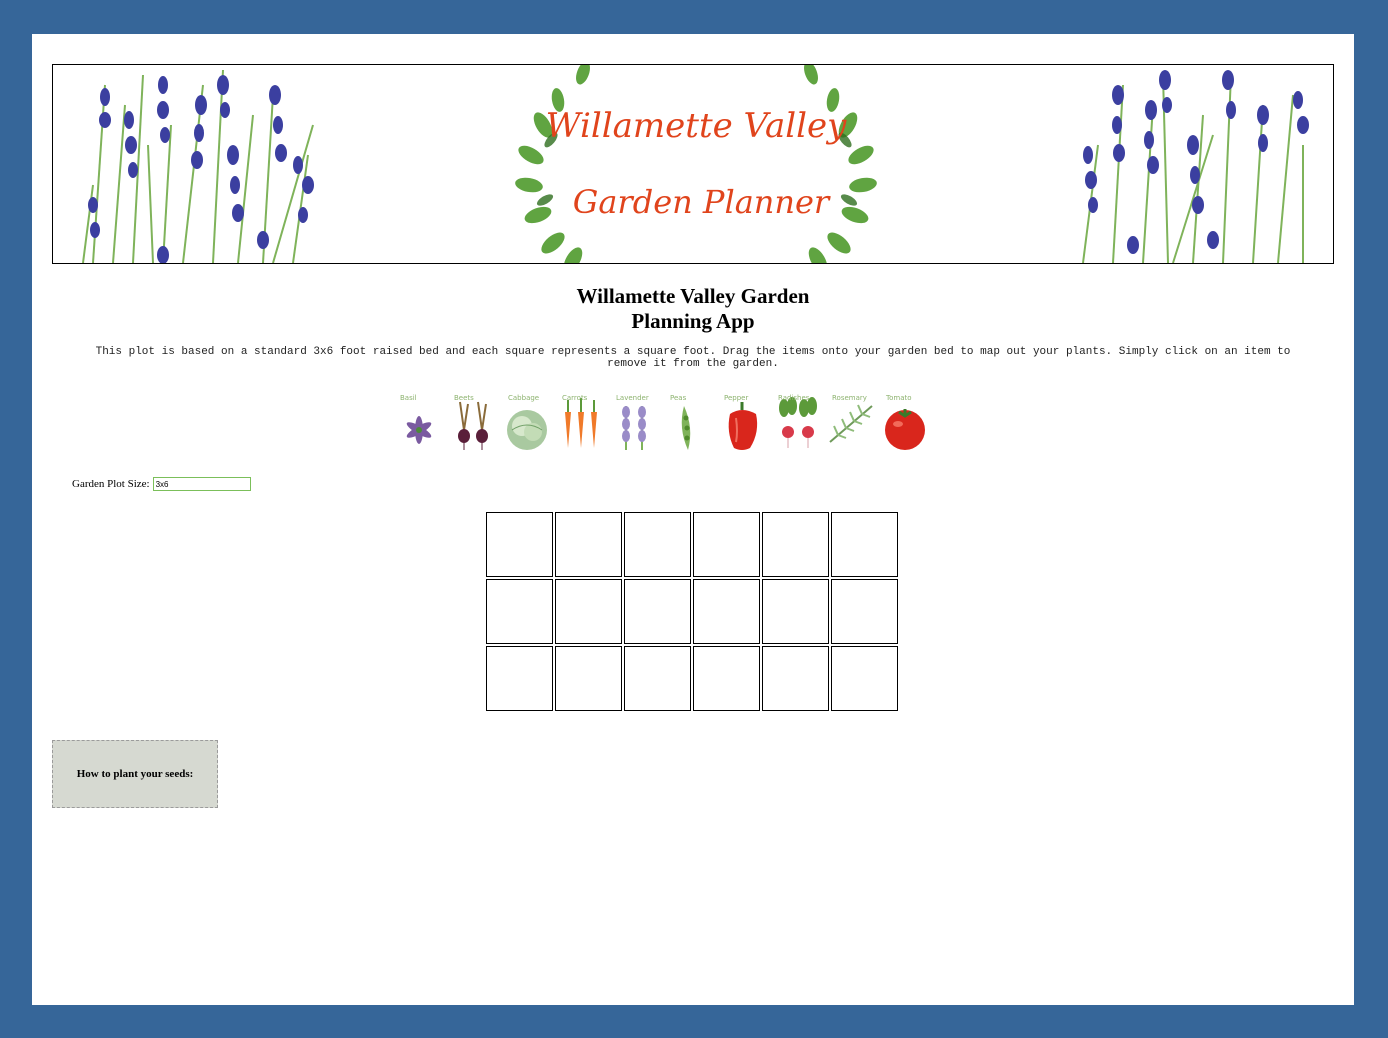  I want to click on tomato-label: Tomato, so click(899, 398).